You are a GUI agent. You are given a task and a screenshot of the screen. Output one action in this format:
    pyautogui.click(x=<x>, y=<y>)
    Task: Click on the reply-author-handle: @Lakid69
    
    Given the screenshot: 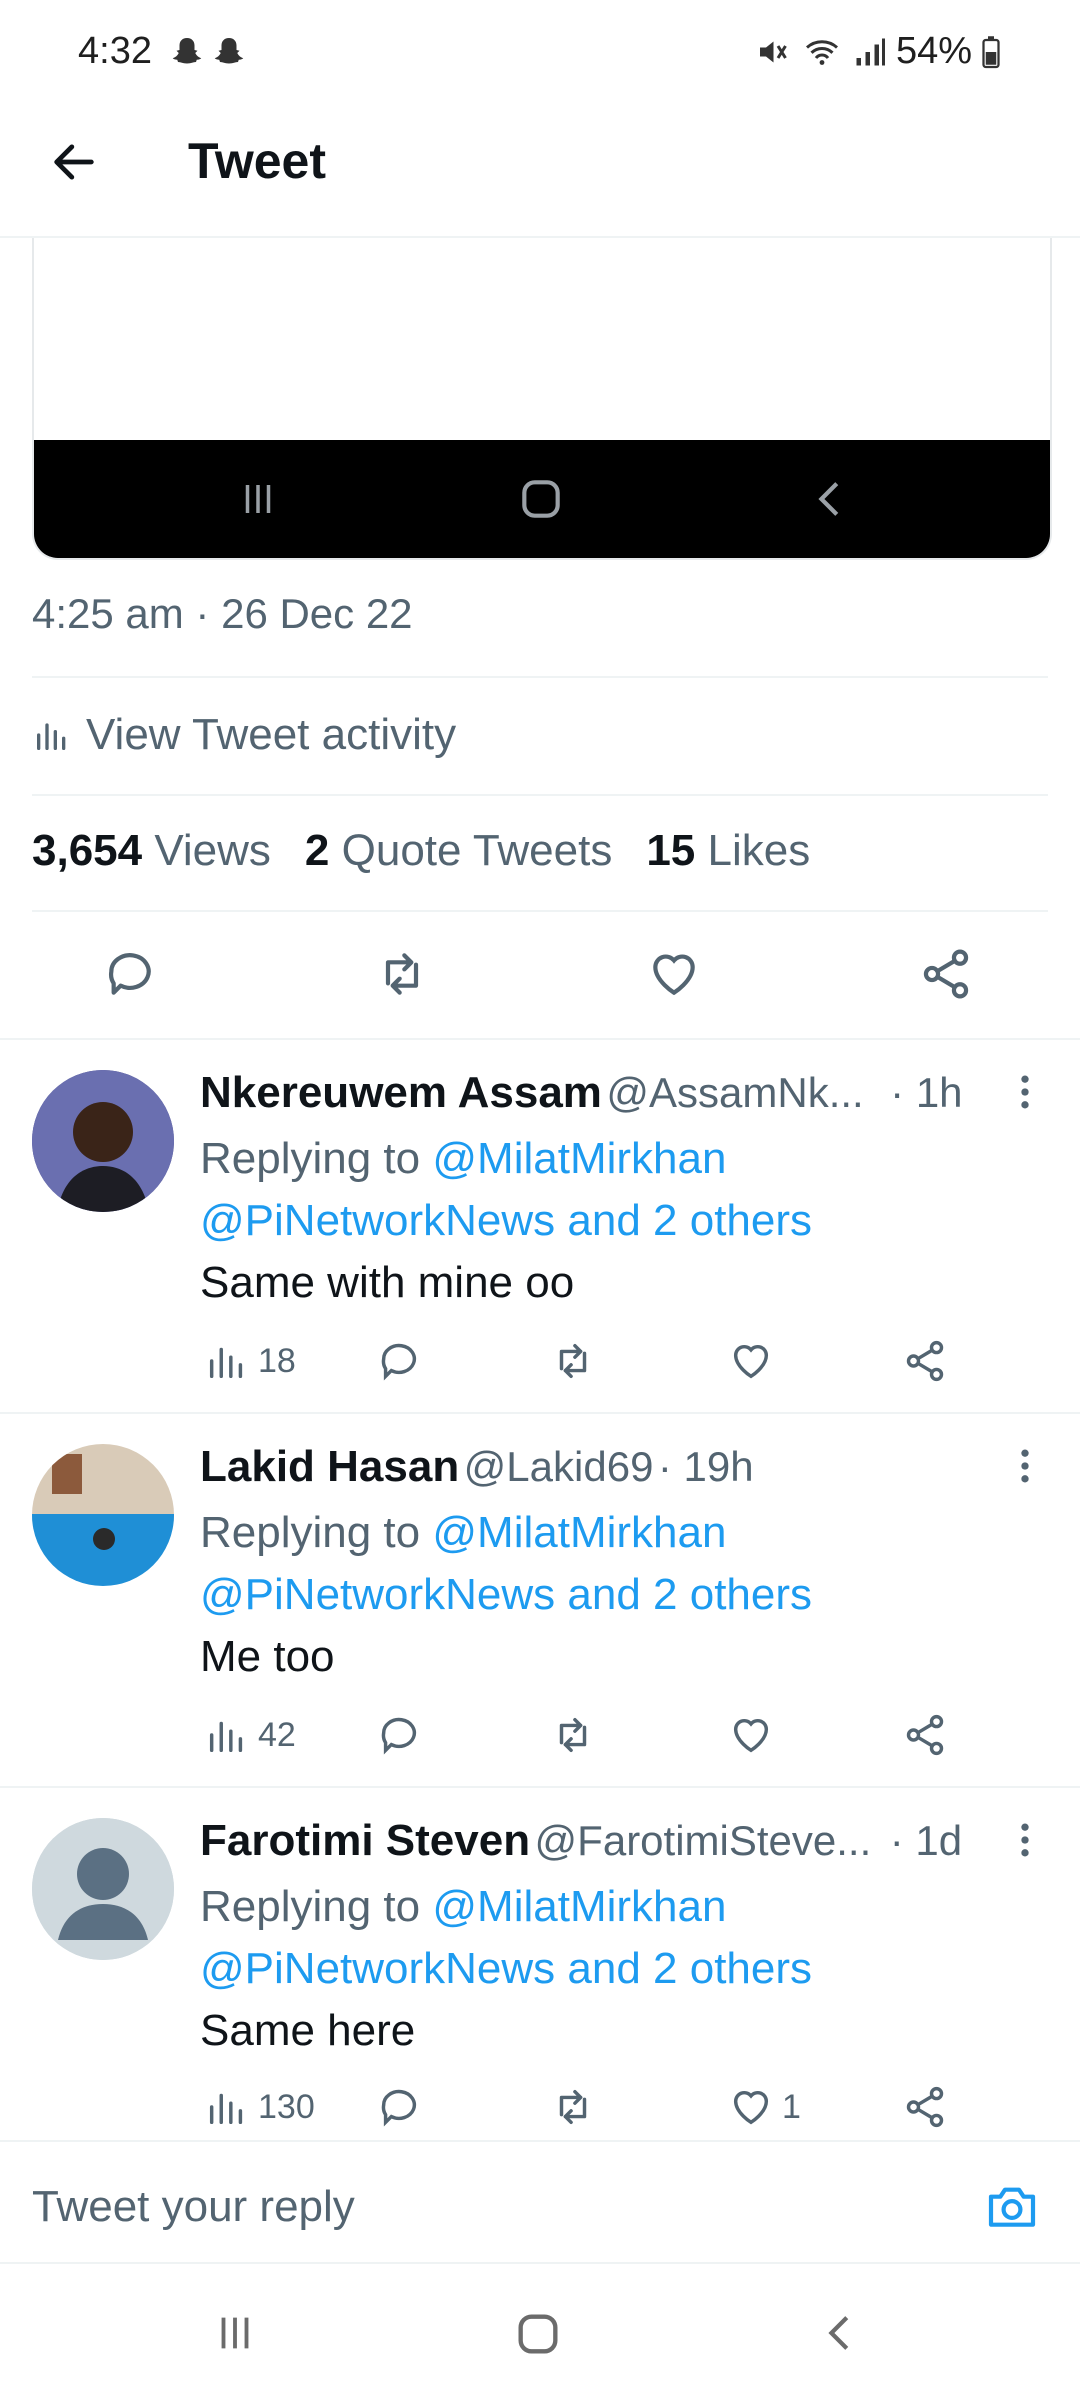 What is the action you would take?
    pyautogui.click(x=559, y=1466)
    